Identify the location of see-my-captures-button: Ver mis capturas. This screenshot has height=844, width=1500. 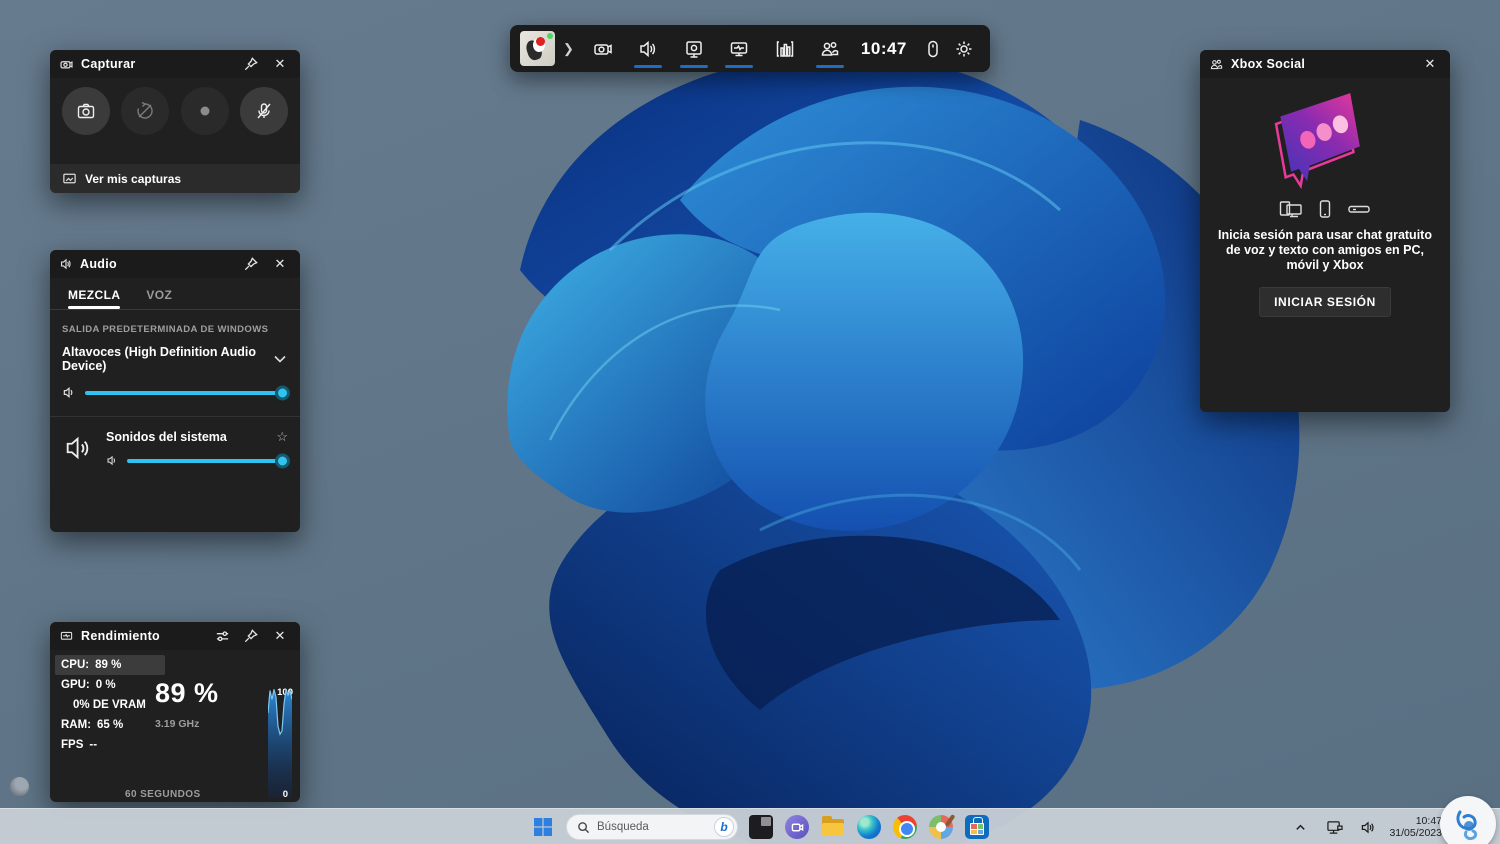
(175, 178).